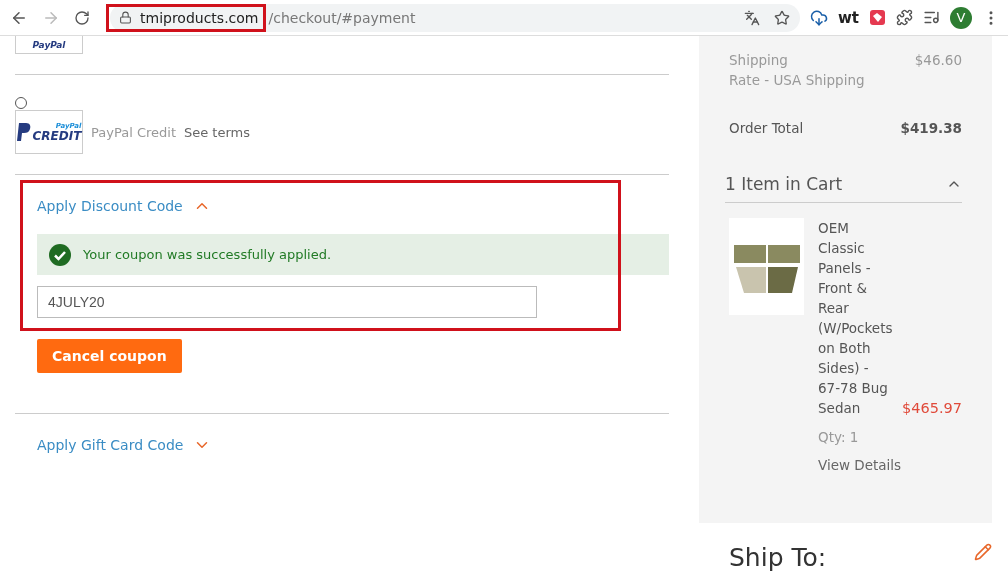 The width and height of the screenshot is (1008, 573). I want to click on ship-to-heading: Ship To:, so click(778, 557).